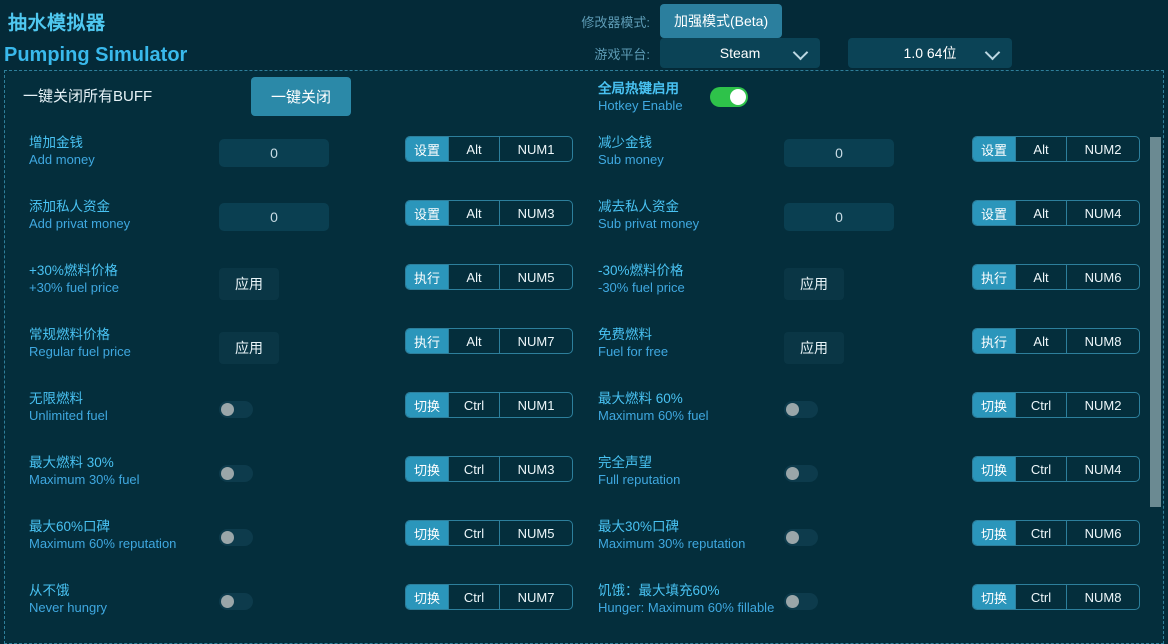 The height and width of the screenshot is (644, 1168). I want to click on cheat-label-en: Sub privat money, so click(649, 223).